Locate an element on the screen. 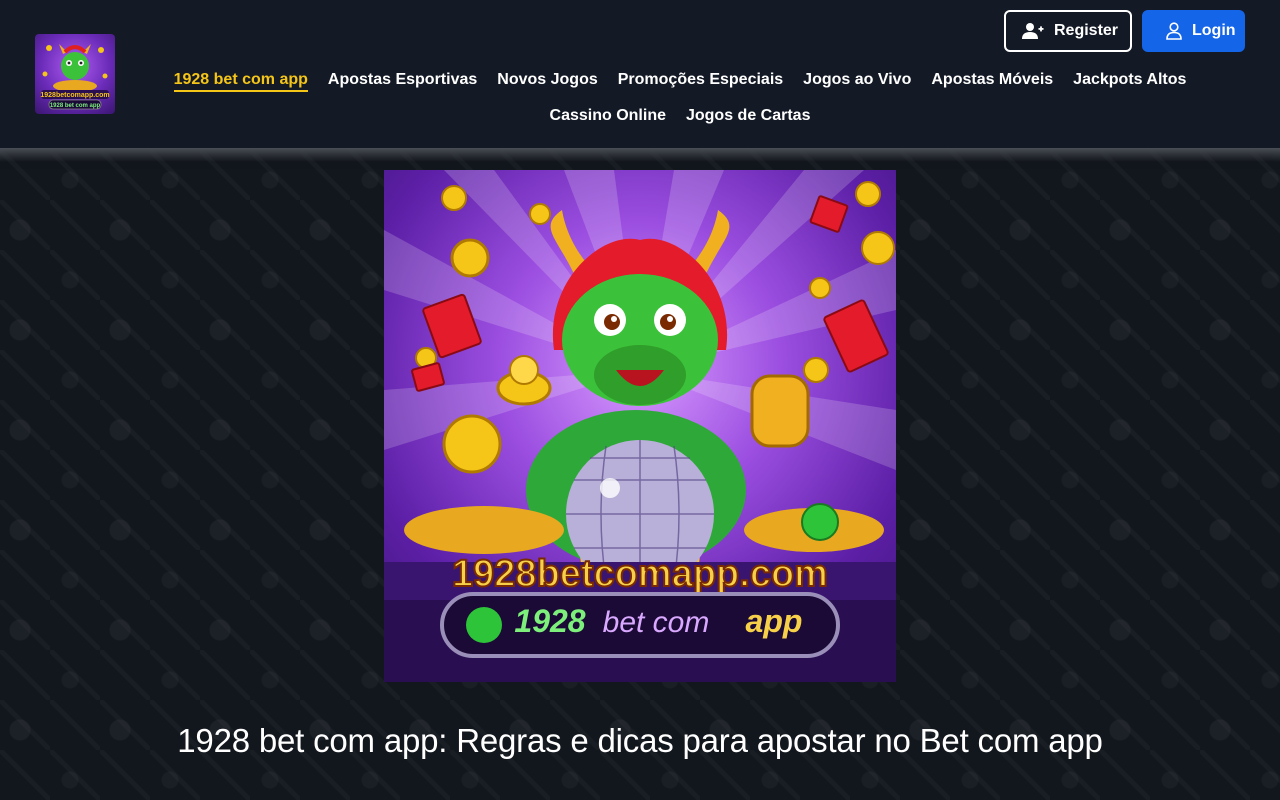 The width and height of the screenshot is (1280, 800). logo-domain-text: 1928betcomapp.com is located at coordinates (74, 95).